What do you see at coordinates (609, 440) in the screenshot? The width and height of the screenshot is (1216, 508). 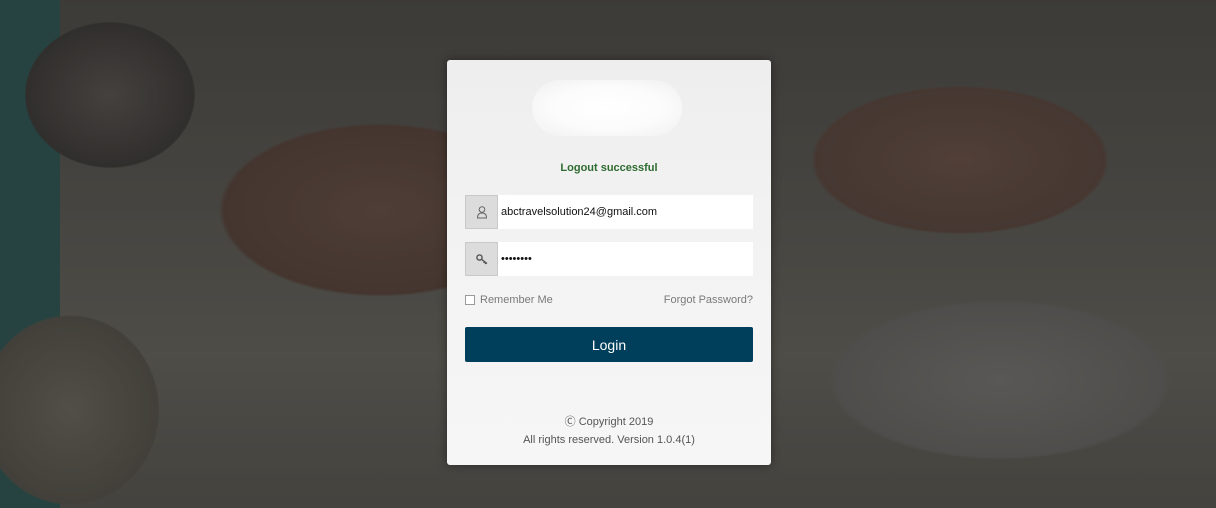 I see `rights-version-text: All rights reserved. Version 1.0.4(1)` at bounding box center [609, 440].